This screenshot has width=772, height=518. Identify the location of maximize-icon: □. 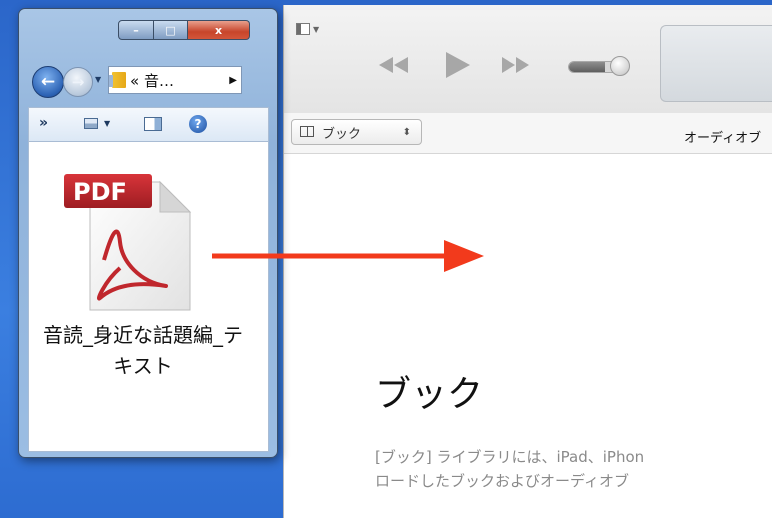
(170, 30).